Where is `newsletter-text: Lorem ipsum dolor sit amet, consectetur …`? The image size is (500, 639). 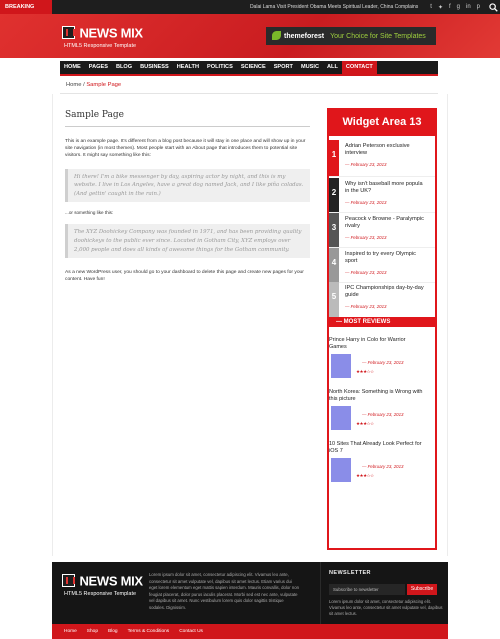 newsletter-text: Lorem ipsum dolor sit amet, consectetur … is located at coordinates (386, 607).